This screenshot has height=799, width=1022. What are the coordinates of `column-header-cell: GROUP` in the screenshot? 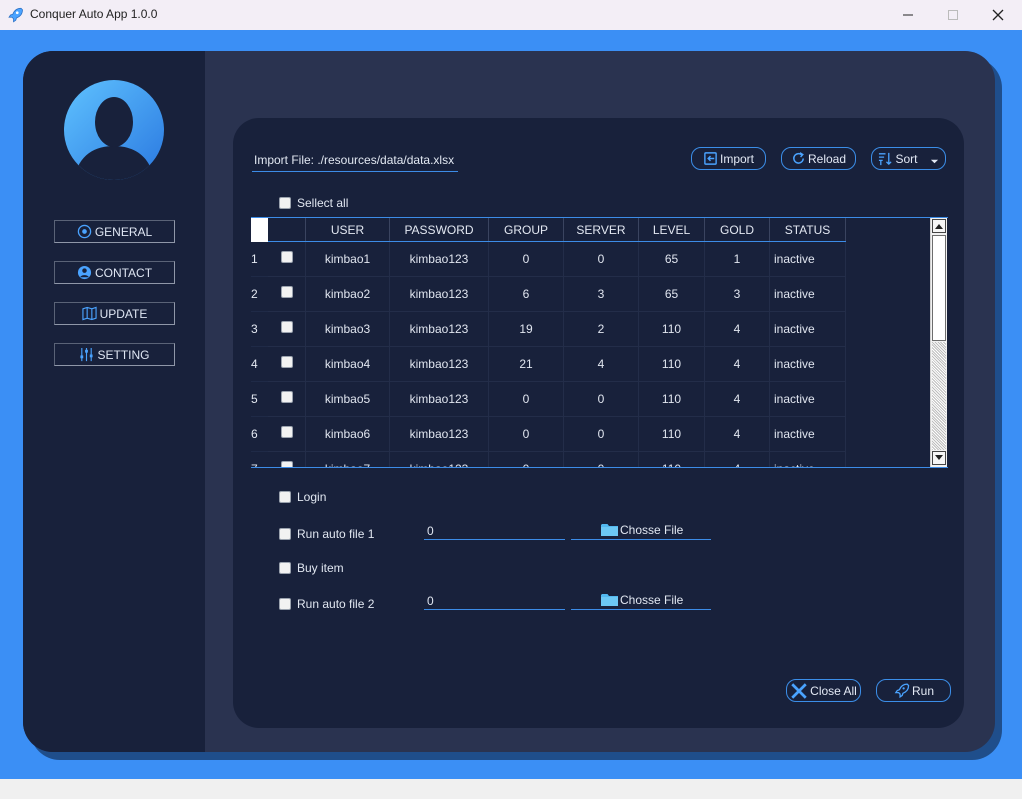 It's located at (526, 229).